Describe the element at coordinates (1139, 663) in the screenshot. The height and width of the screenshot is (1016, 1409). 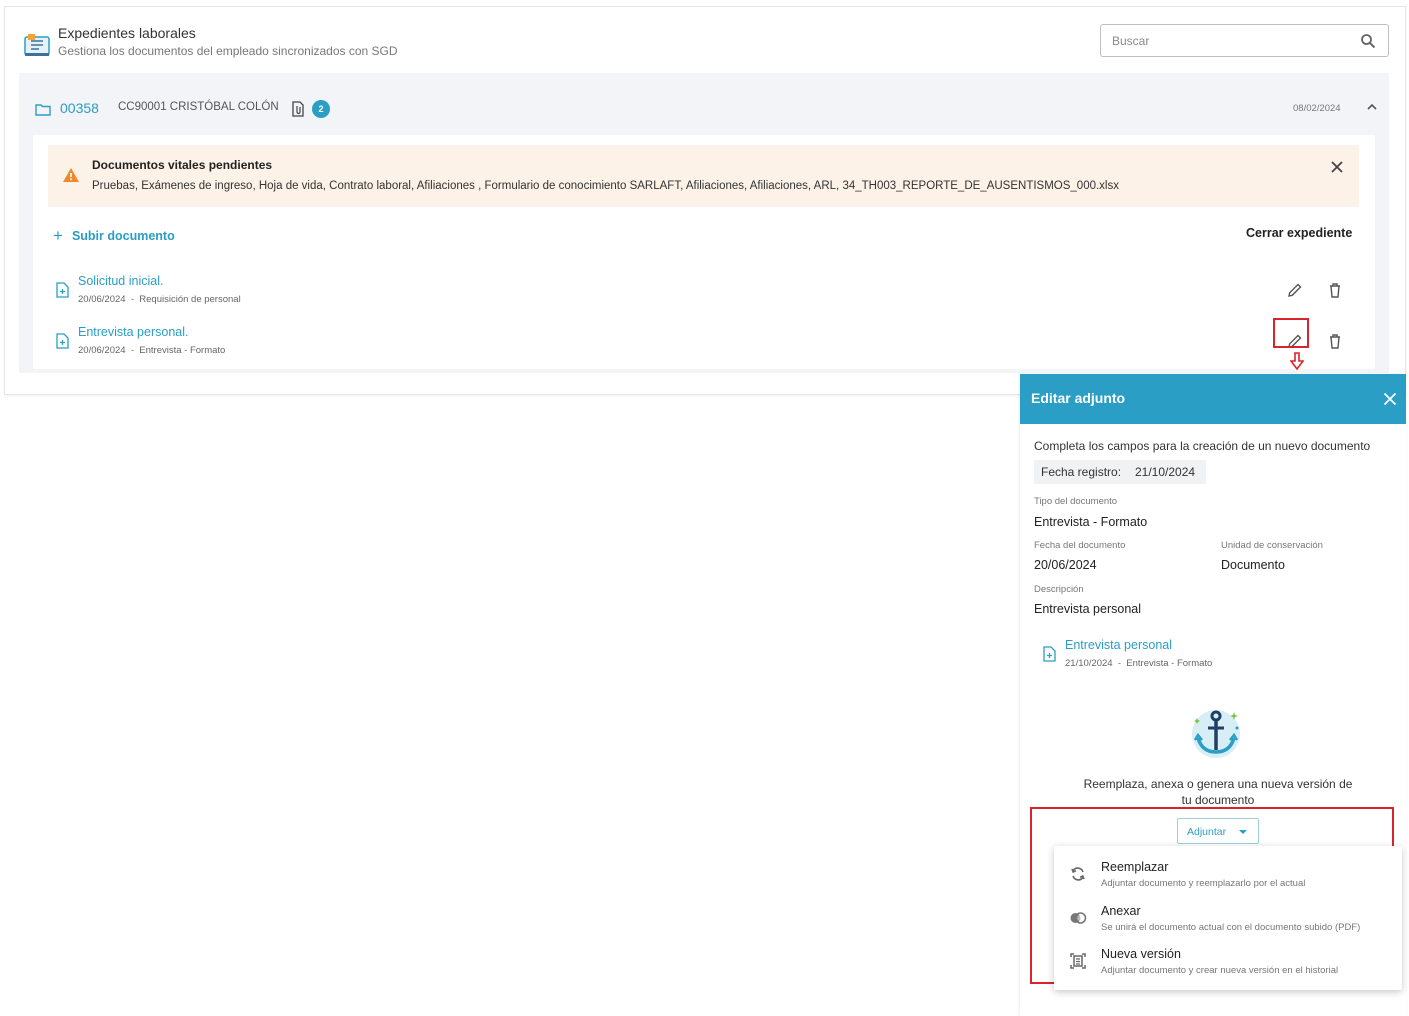
I see `attachment-meta: 21/10/2024 - Entrevista - Formato` at that location.